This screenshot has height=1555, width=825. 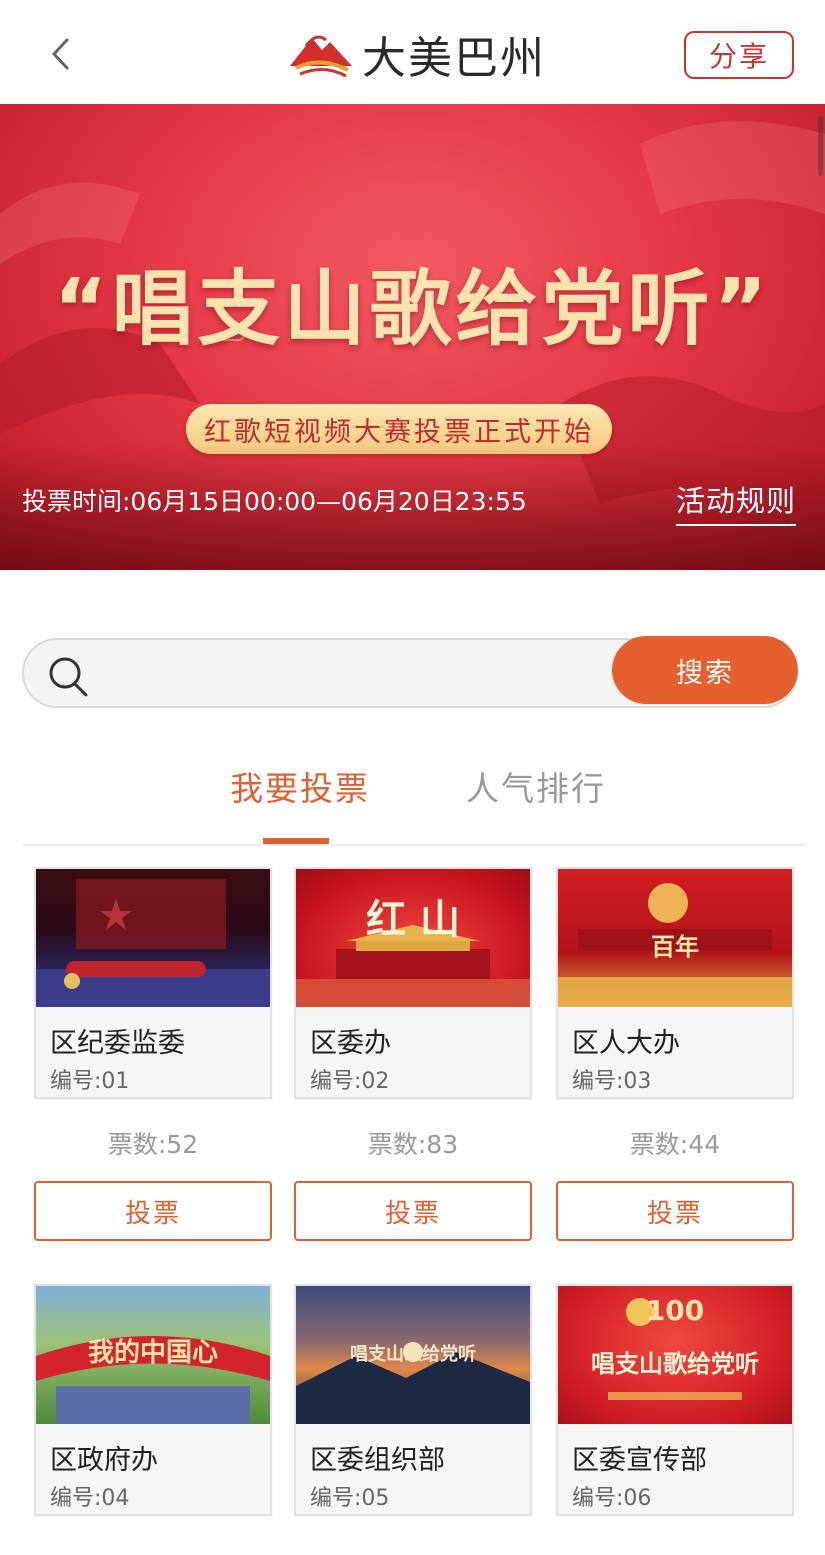 I want to click on tab-bar: 我要投票 人气排行, so click(x=413, y=798).